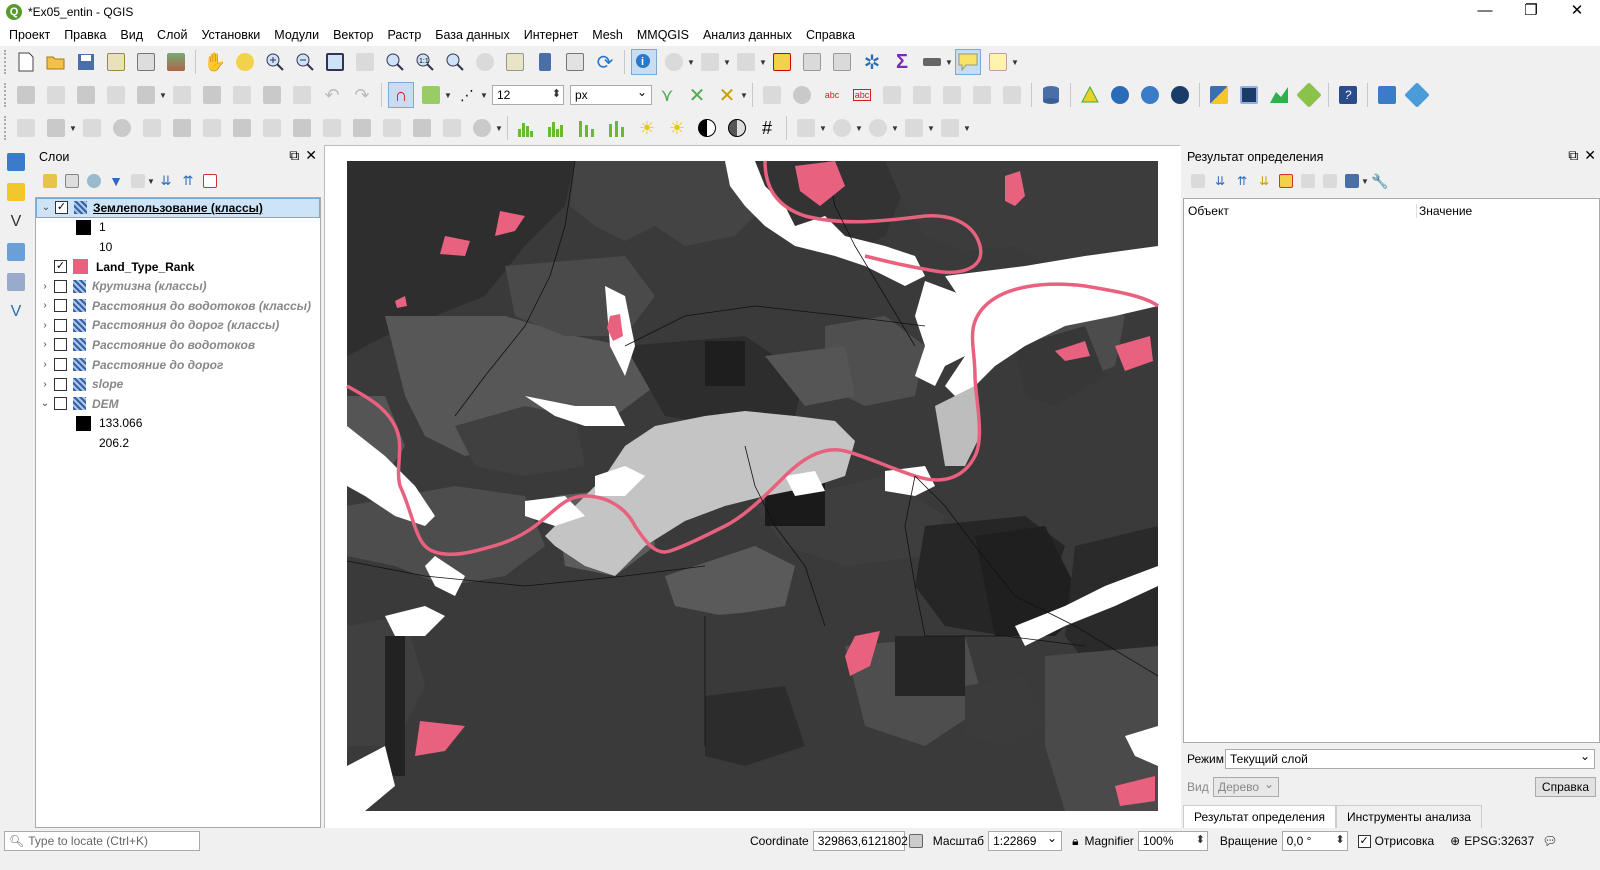 The width and height of the screenshot is (1600, 870). What do you see at coordinates (188, 181) in the screenshot?
I see `collapse-all-icon: ⇈` at bounding box center [188, 181].